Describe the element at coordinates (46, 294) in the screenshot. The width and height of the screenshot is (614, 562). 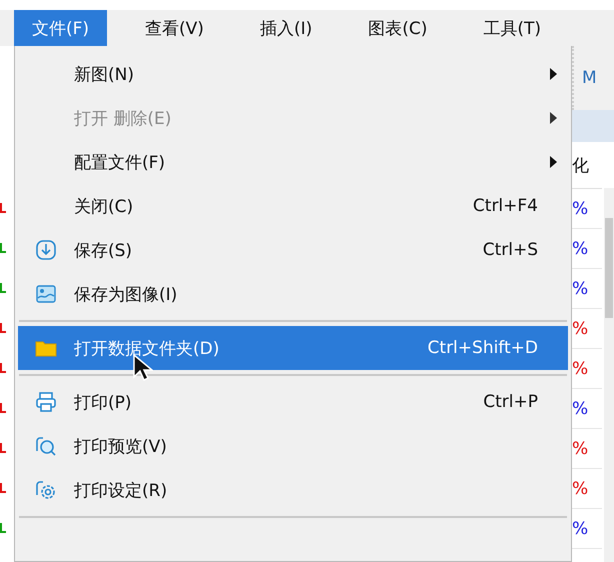
I see `image-icon` at that location.